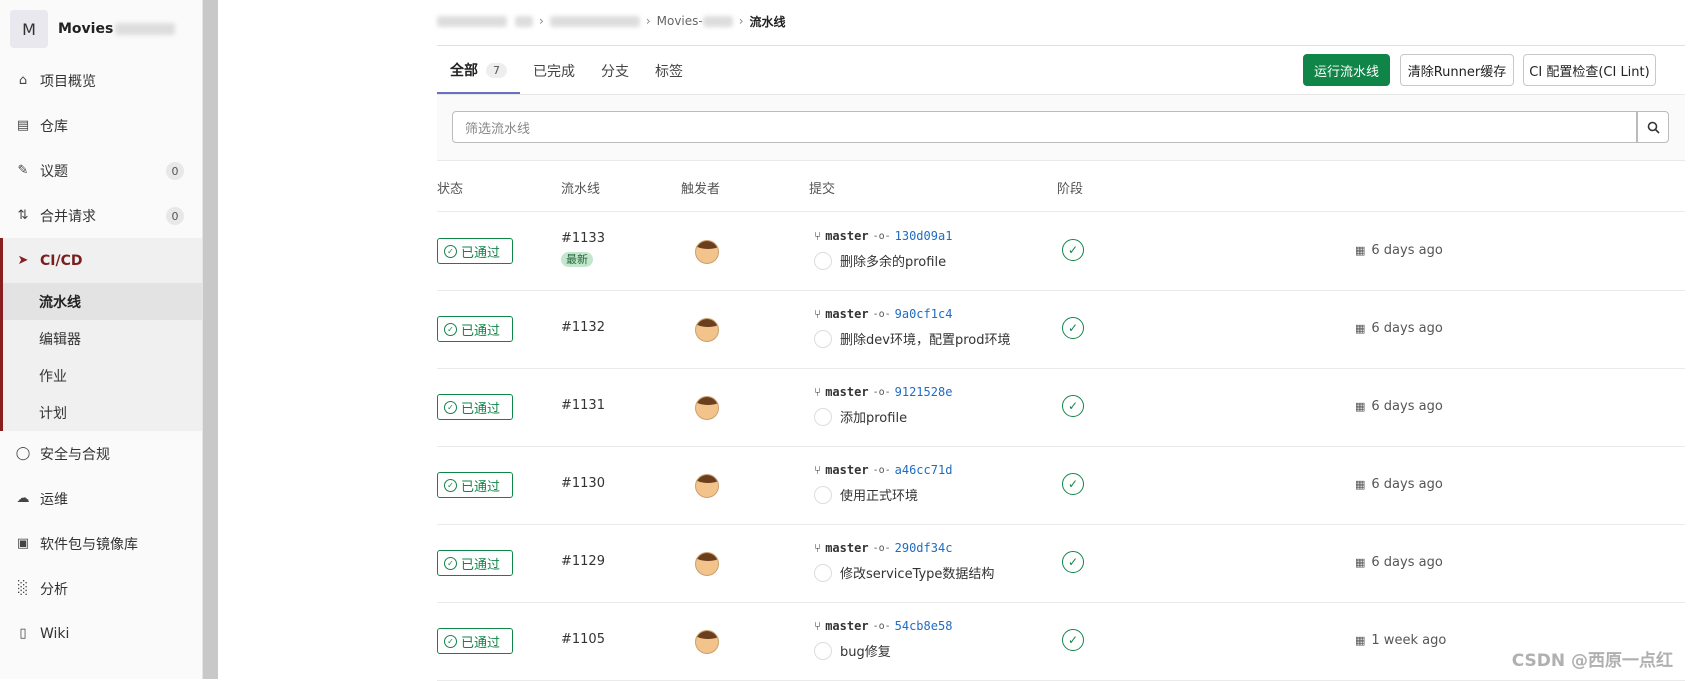 This screenshot has height=681, width=1698. What do you see at coordinates (101, 453) in the screenshot?
I see `sidebar-item-security: ◯ 安全与合规` at bounding box center [101, 453].